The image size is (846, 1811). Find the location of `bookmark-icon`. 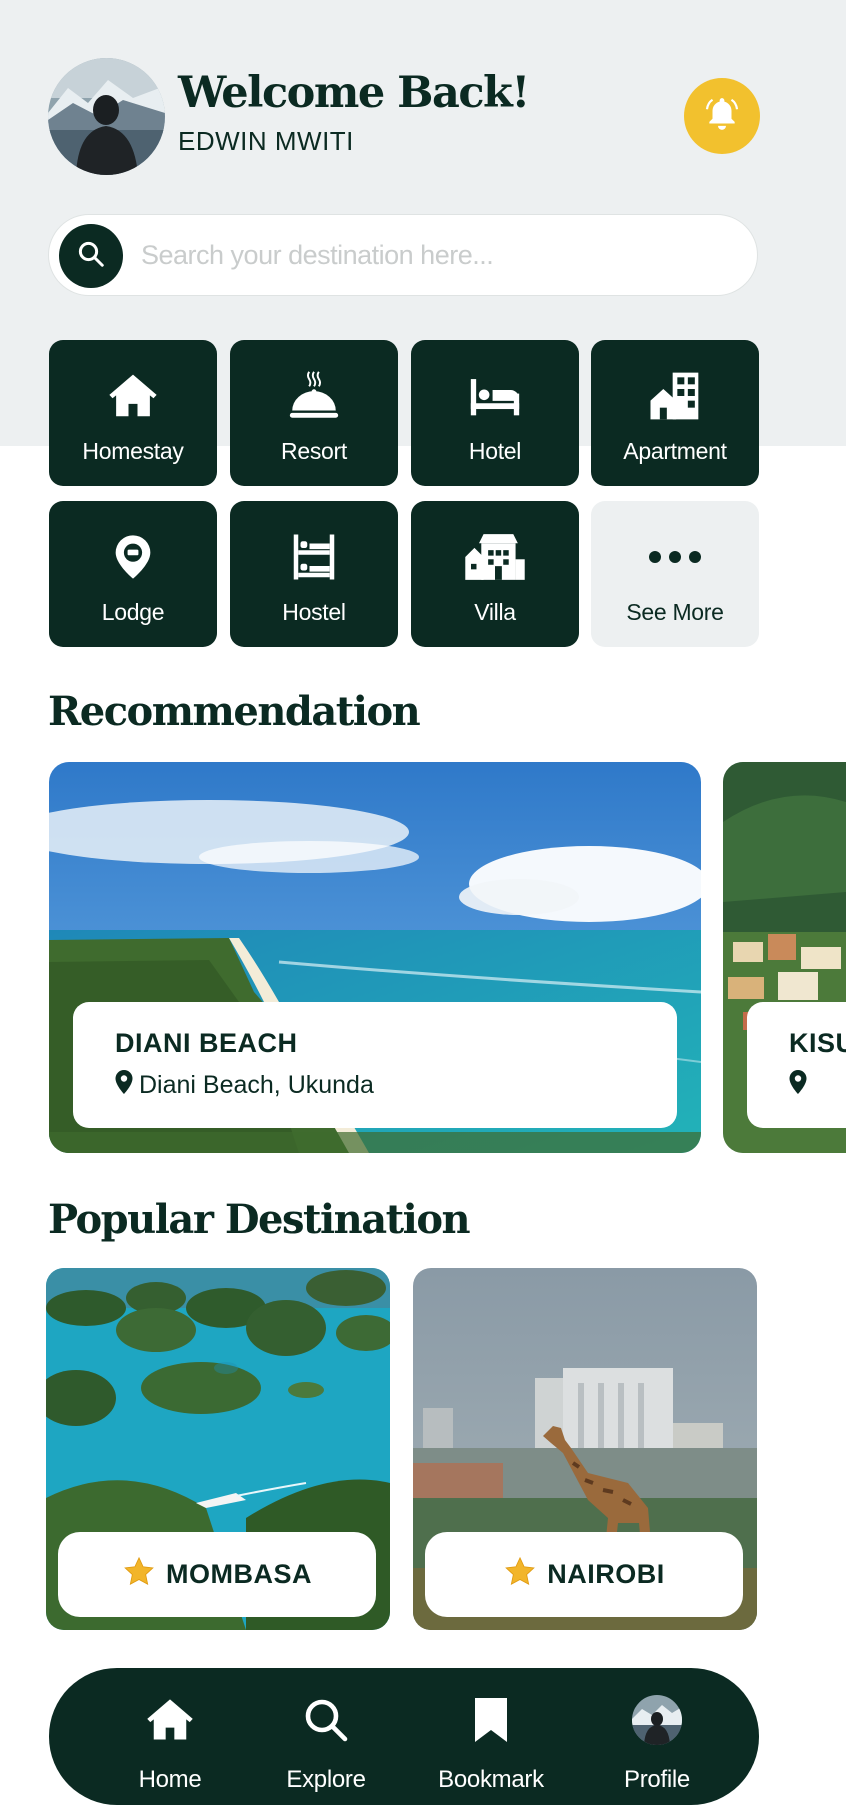

bookmark-icon is located at coordinates (491, 1720).